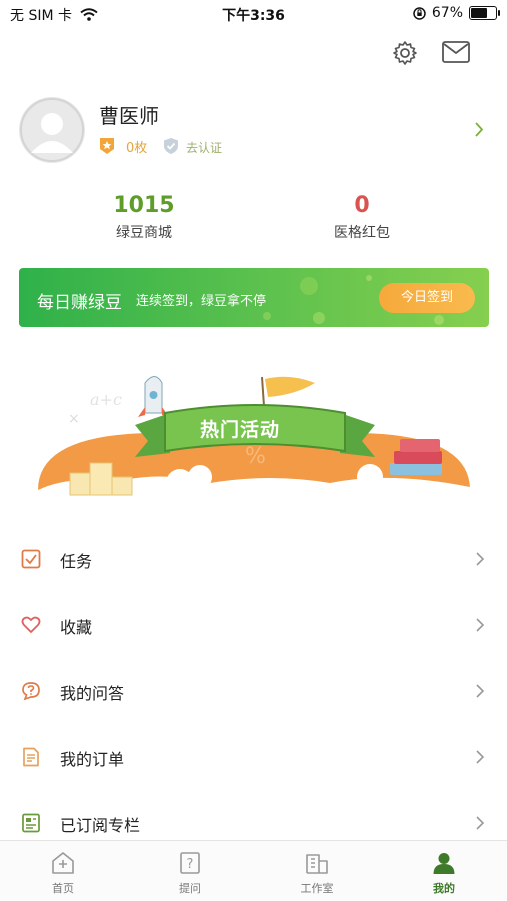 The image size is (507, 901). What do you see at coordinates (190, 888) in the screenshot?
I see `tab-label: 提问` at bounding box center [190, 888].